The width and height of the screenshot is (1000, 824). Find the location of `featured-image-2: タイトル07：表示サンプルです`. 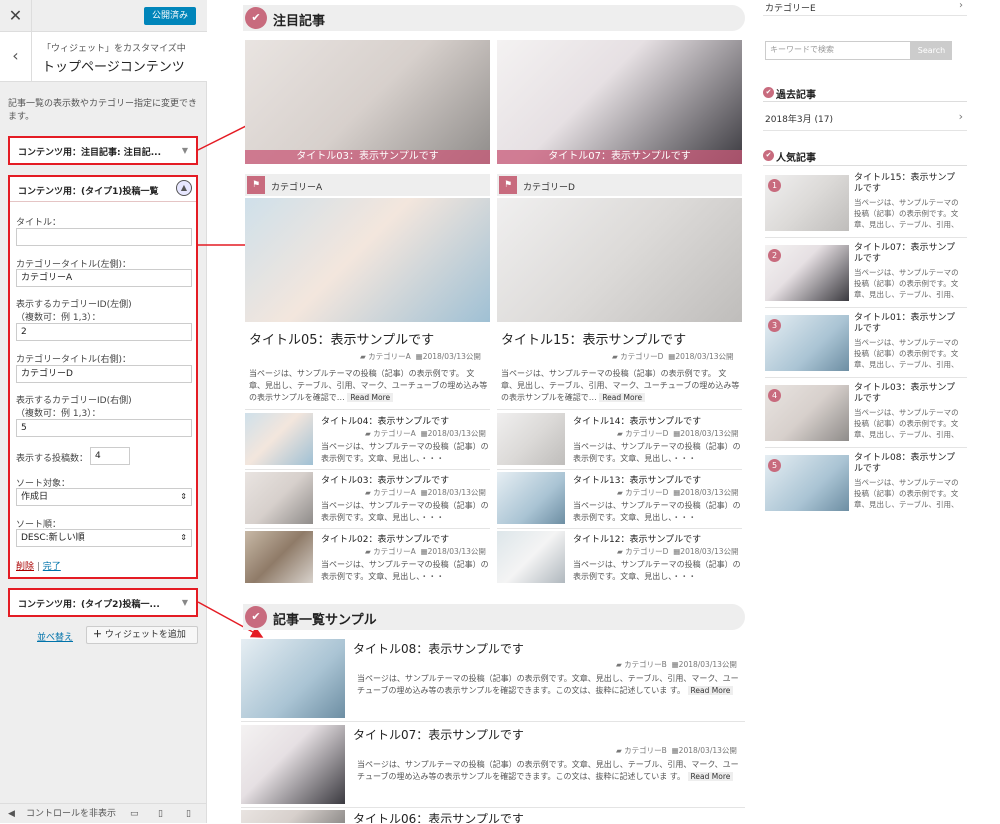

featured-image-2: タイトル07：表示サンプルです is located at coordinates (619, 102).